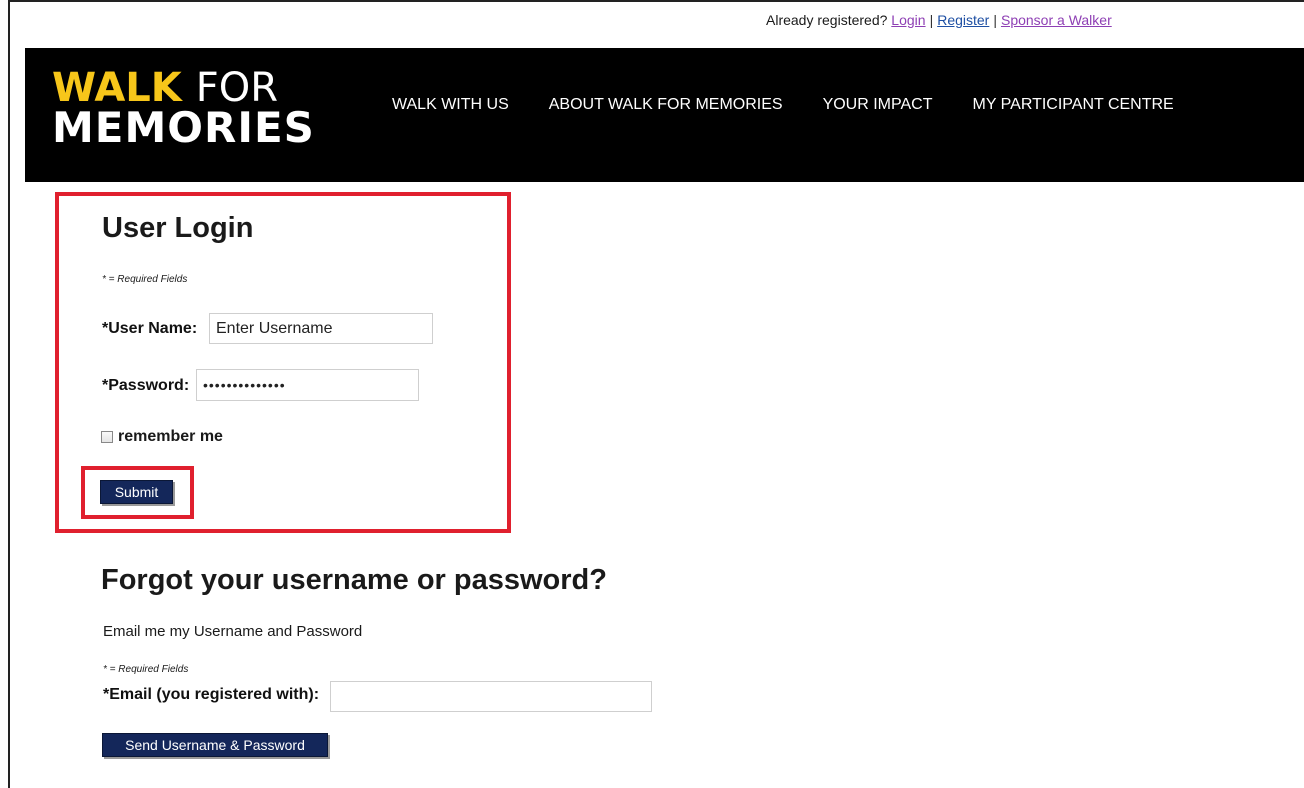  Describe the element at coordinates (1073, 105) in the screenshot. I see `nav-my-participant-centre: MY PARTICIPANT CENTRE` at that location.